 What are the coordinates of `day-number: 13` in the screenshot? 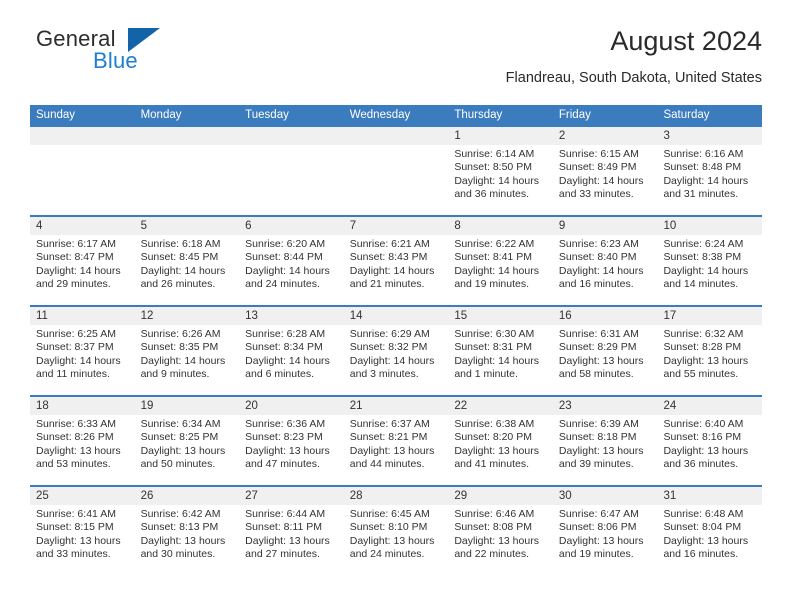 It's located at (291, 316).